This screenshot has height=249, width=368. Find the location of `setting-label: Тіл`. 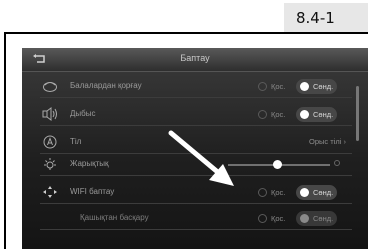

setting-label: Тіл is located at coordinates (76, 141).